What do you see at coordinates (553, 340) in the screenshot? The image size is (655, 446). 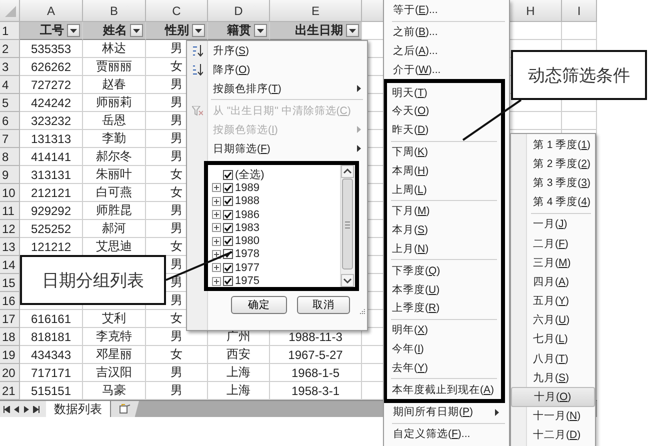 I see `menu-item: 七月(L)` at bounding box center [553, 340].